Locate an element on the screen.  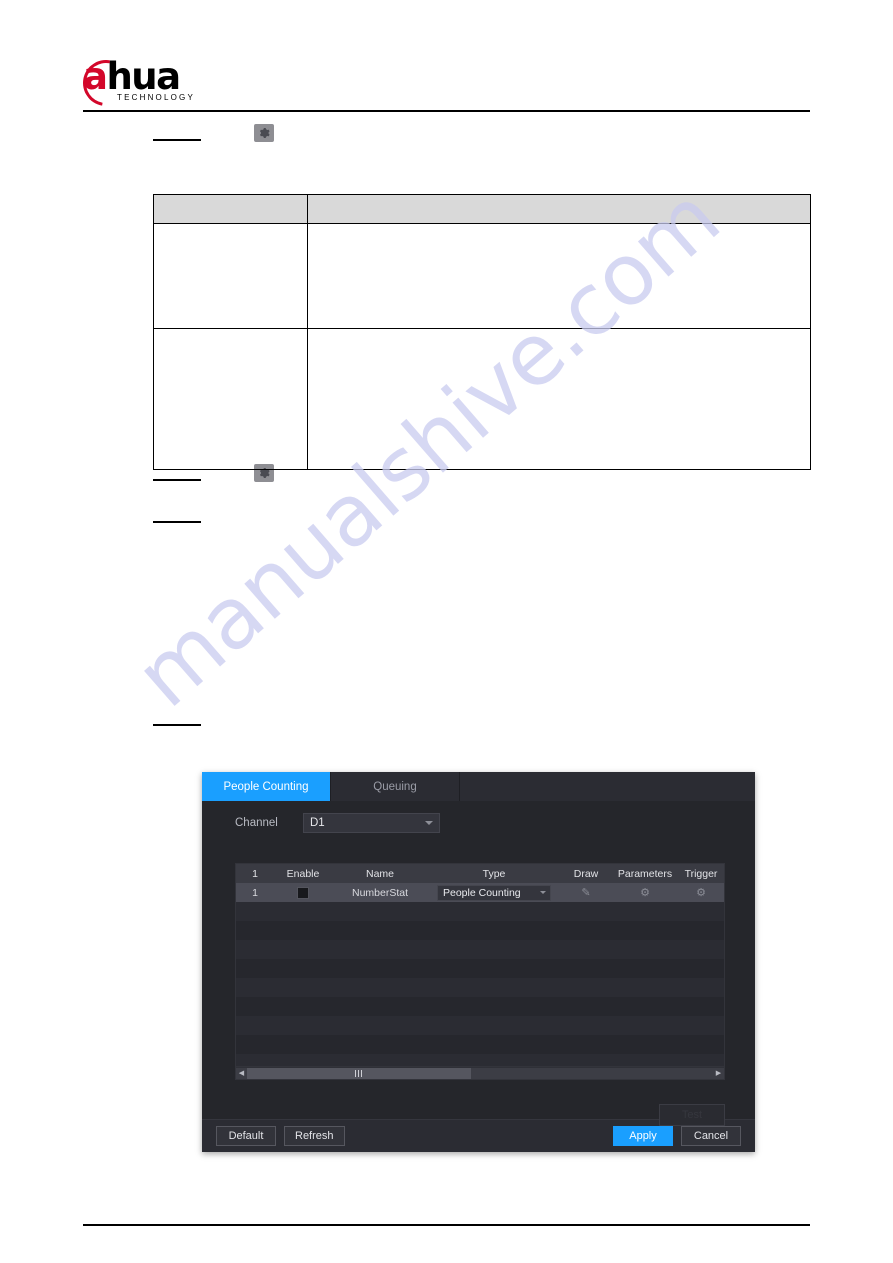
scrollbar-thumb is located at coordinates (359, 1073).